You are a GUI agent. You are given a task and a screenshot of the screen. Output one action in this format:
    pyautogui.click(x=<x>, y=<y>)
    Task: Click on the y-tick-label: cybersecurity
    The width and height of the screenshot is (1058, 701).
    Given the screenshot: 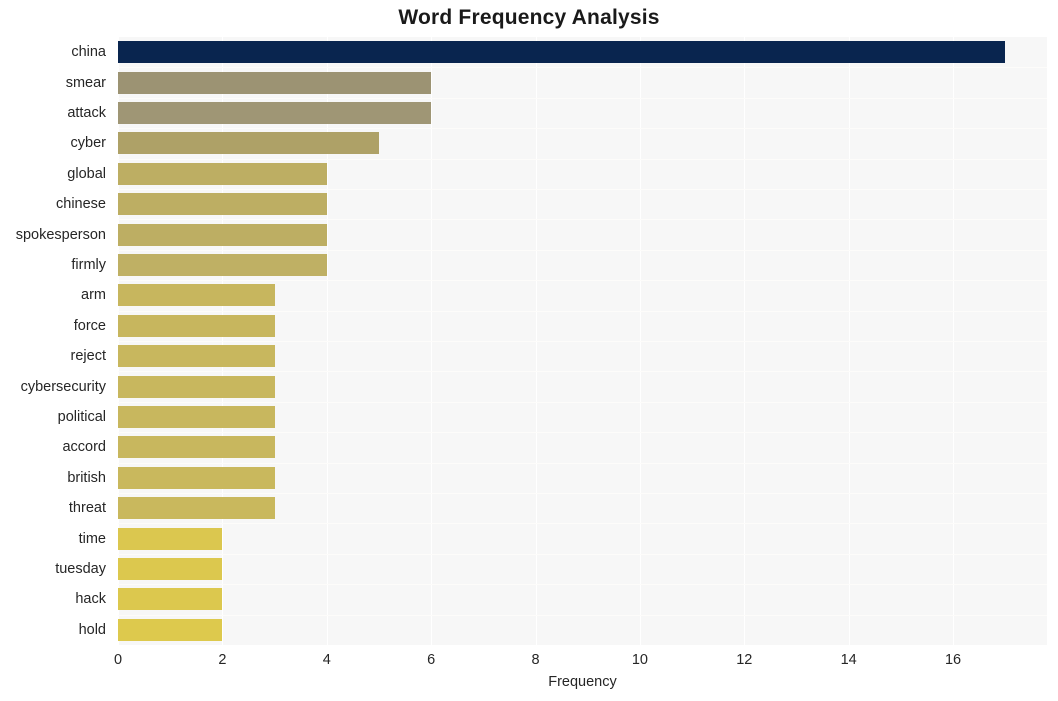 What is the action you would take?
    pyautogui.click(x=63, y=386)
    